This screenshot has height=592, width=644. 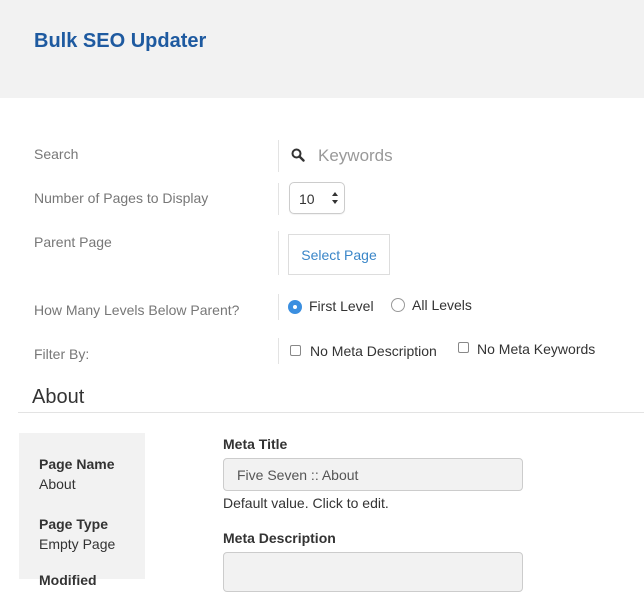 What do you see at coordinates (121, 198) in the screenshot?
I see `pages-to-display-label: Number of Pages to Display` at bounding box center [121, 198].